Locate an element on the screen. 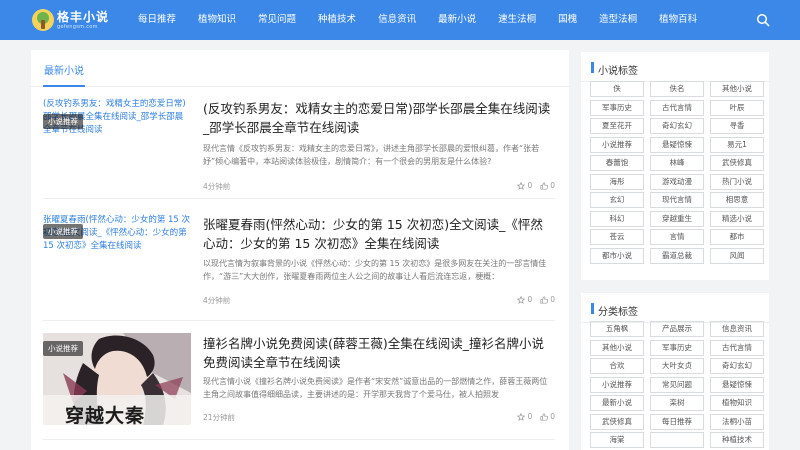 This screenshot has height=450, width=800. site-logo: 格丰小说 gefengsm.com is located at coordinates (70, 20).